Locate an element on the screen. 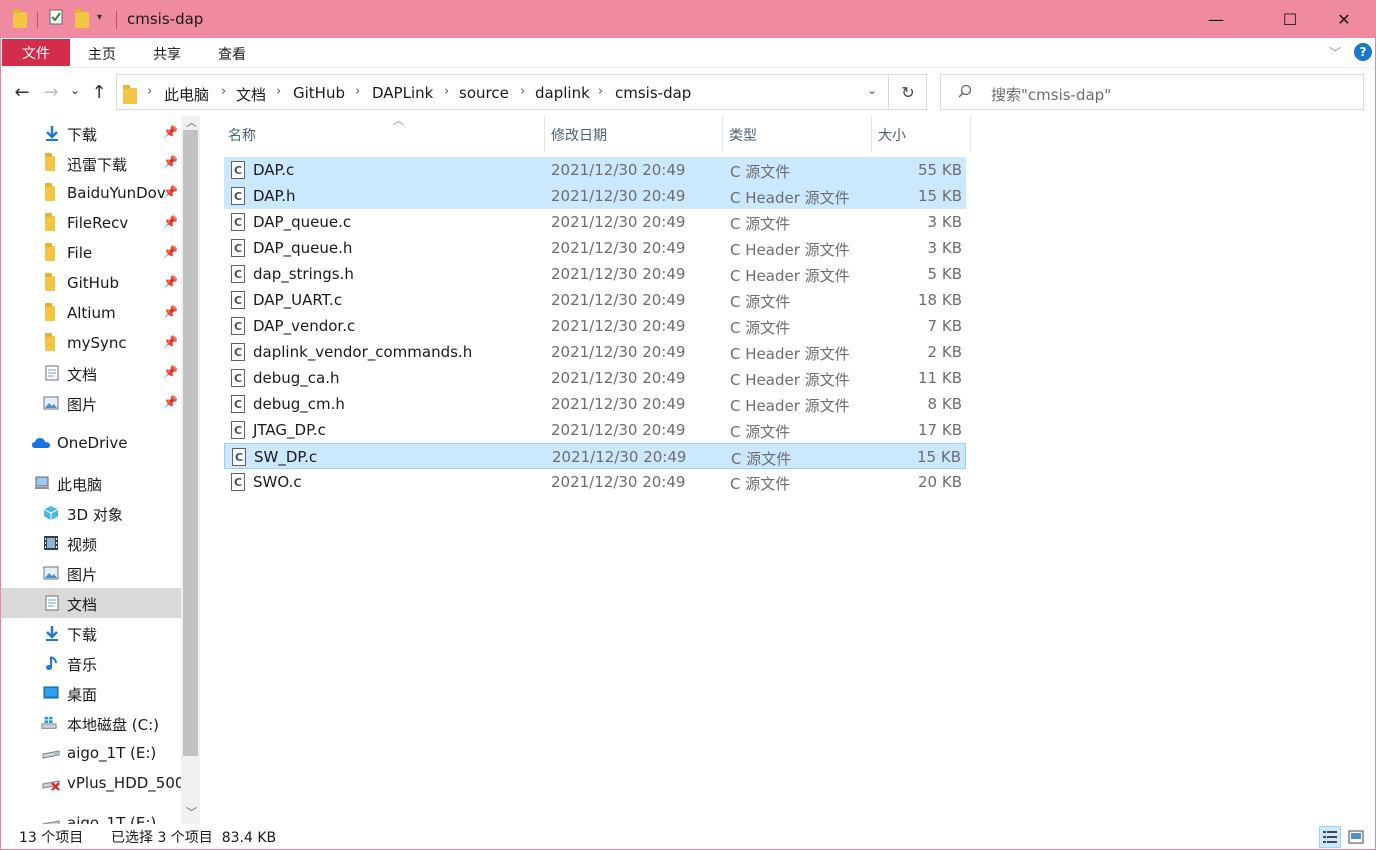 The image size is (1376, 850). tab-view: 查看 is located at coordinates (232, 54).